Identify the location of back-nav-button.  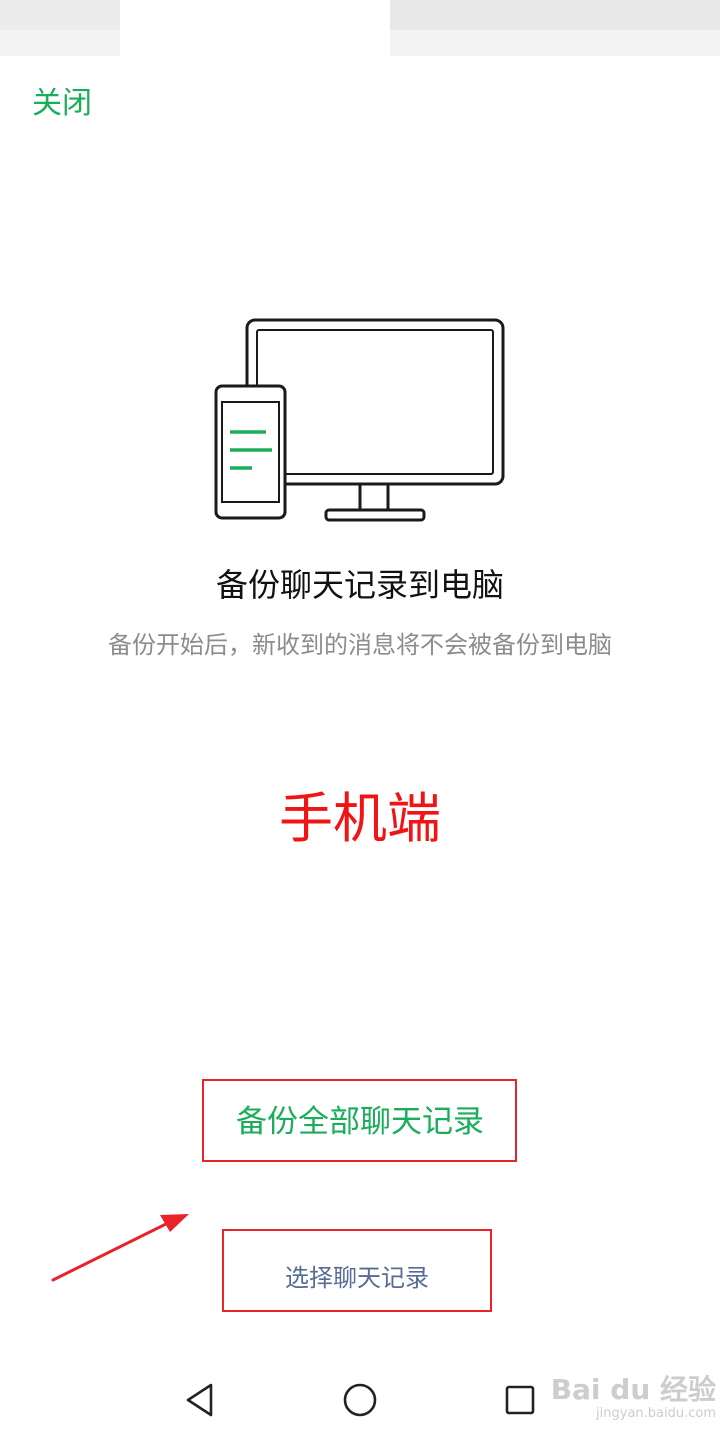
(200, 1400).